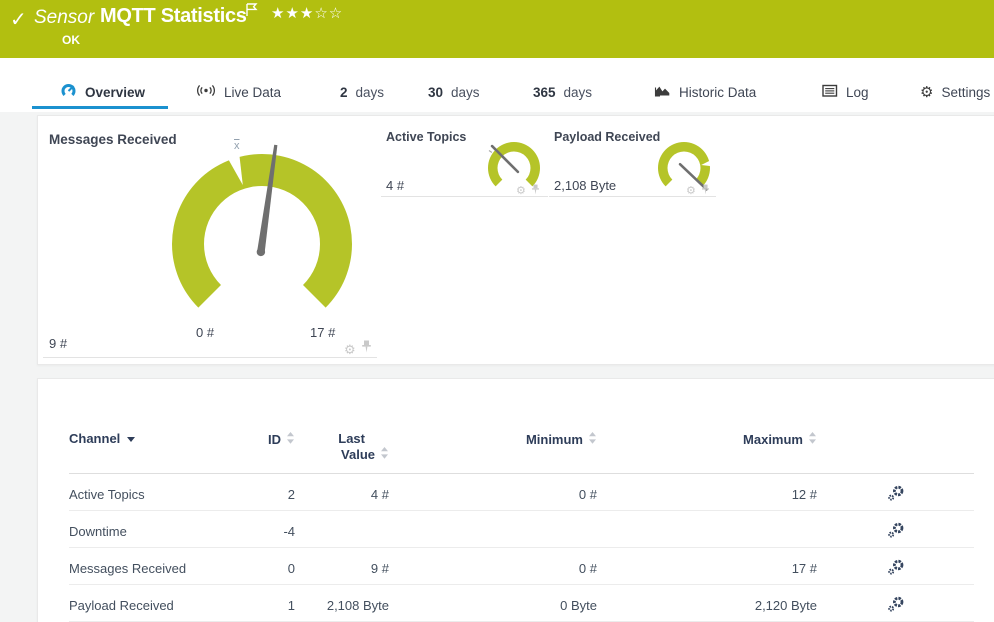  What do you see at coordinates (154, 529) in the screenshot?
I see `channel-name: Downtime` at bounding box center [154, 529].